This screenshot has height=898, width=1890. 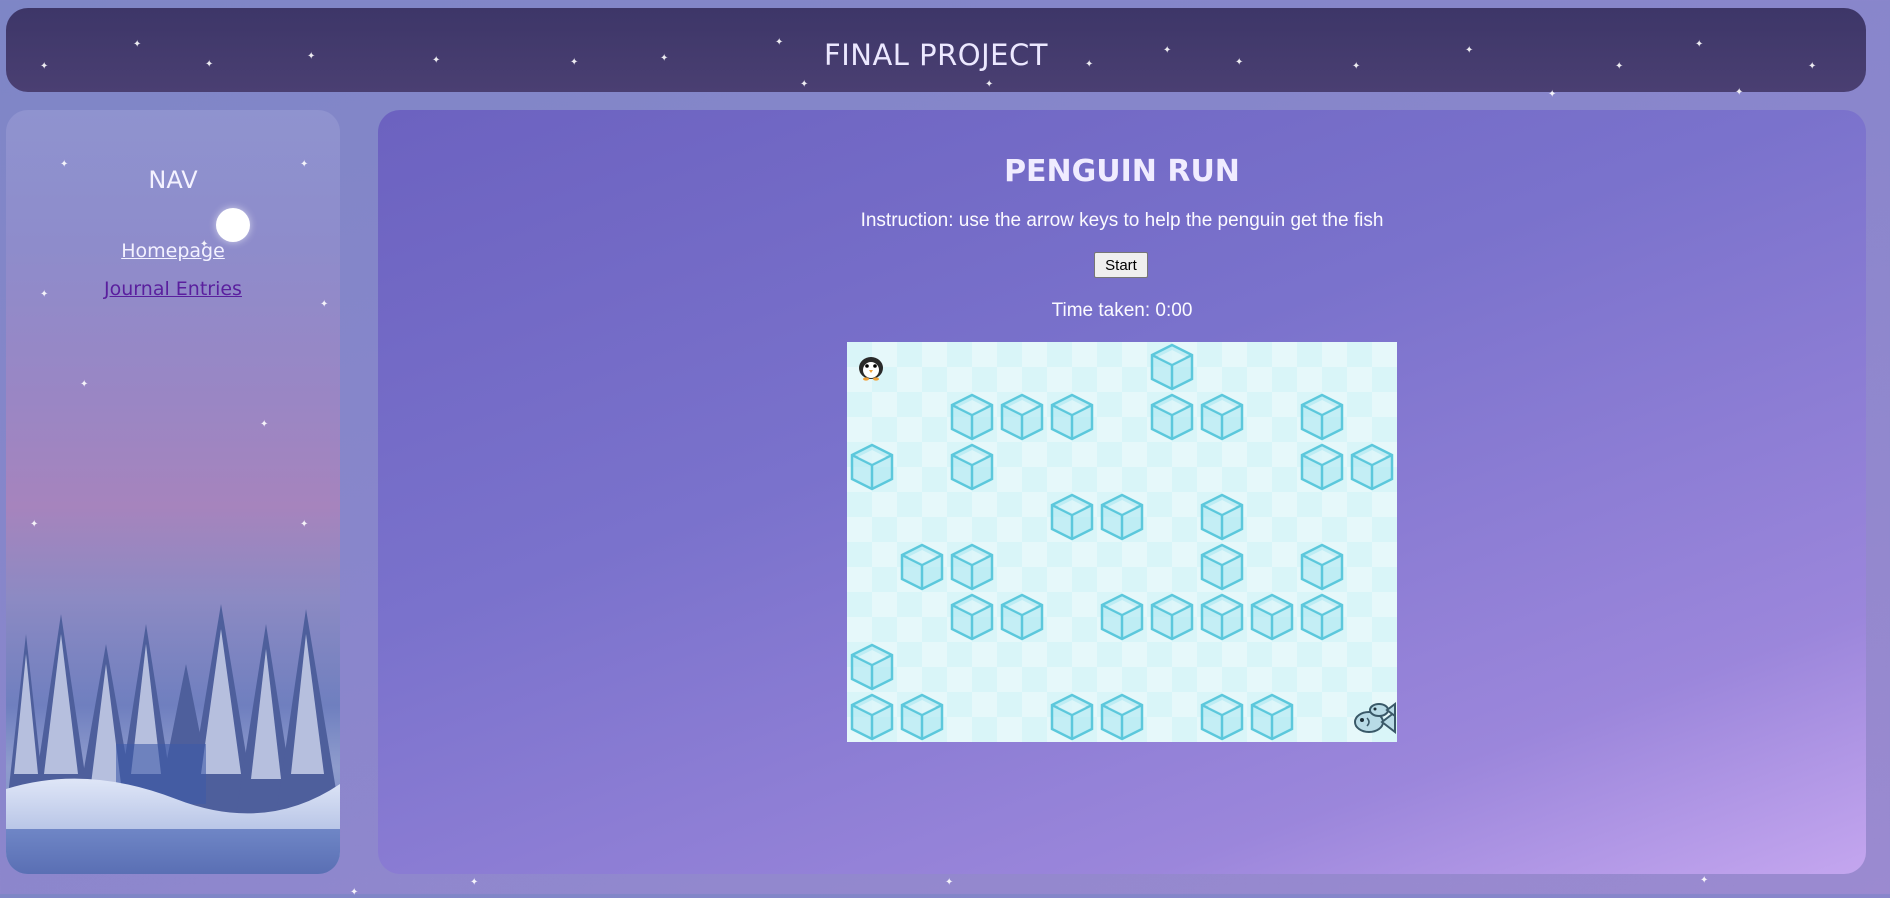 What do you see at coordinates (1372, 717) in the screenshot?
I see `fish-icon` at bounding box center [1372, 717].